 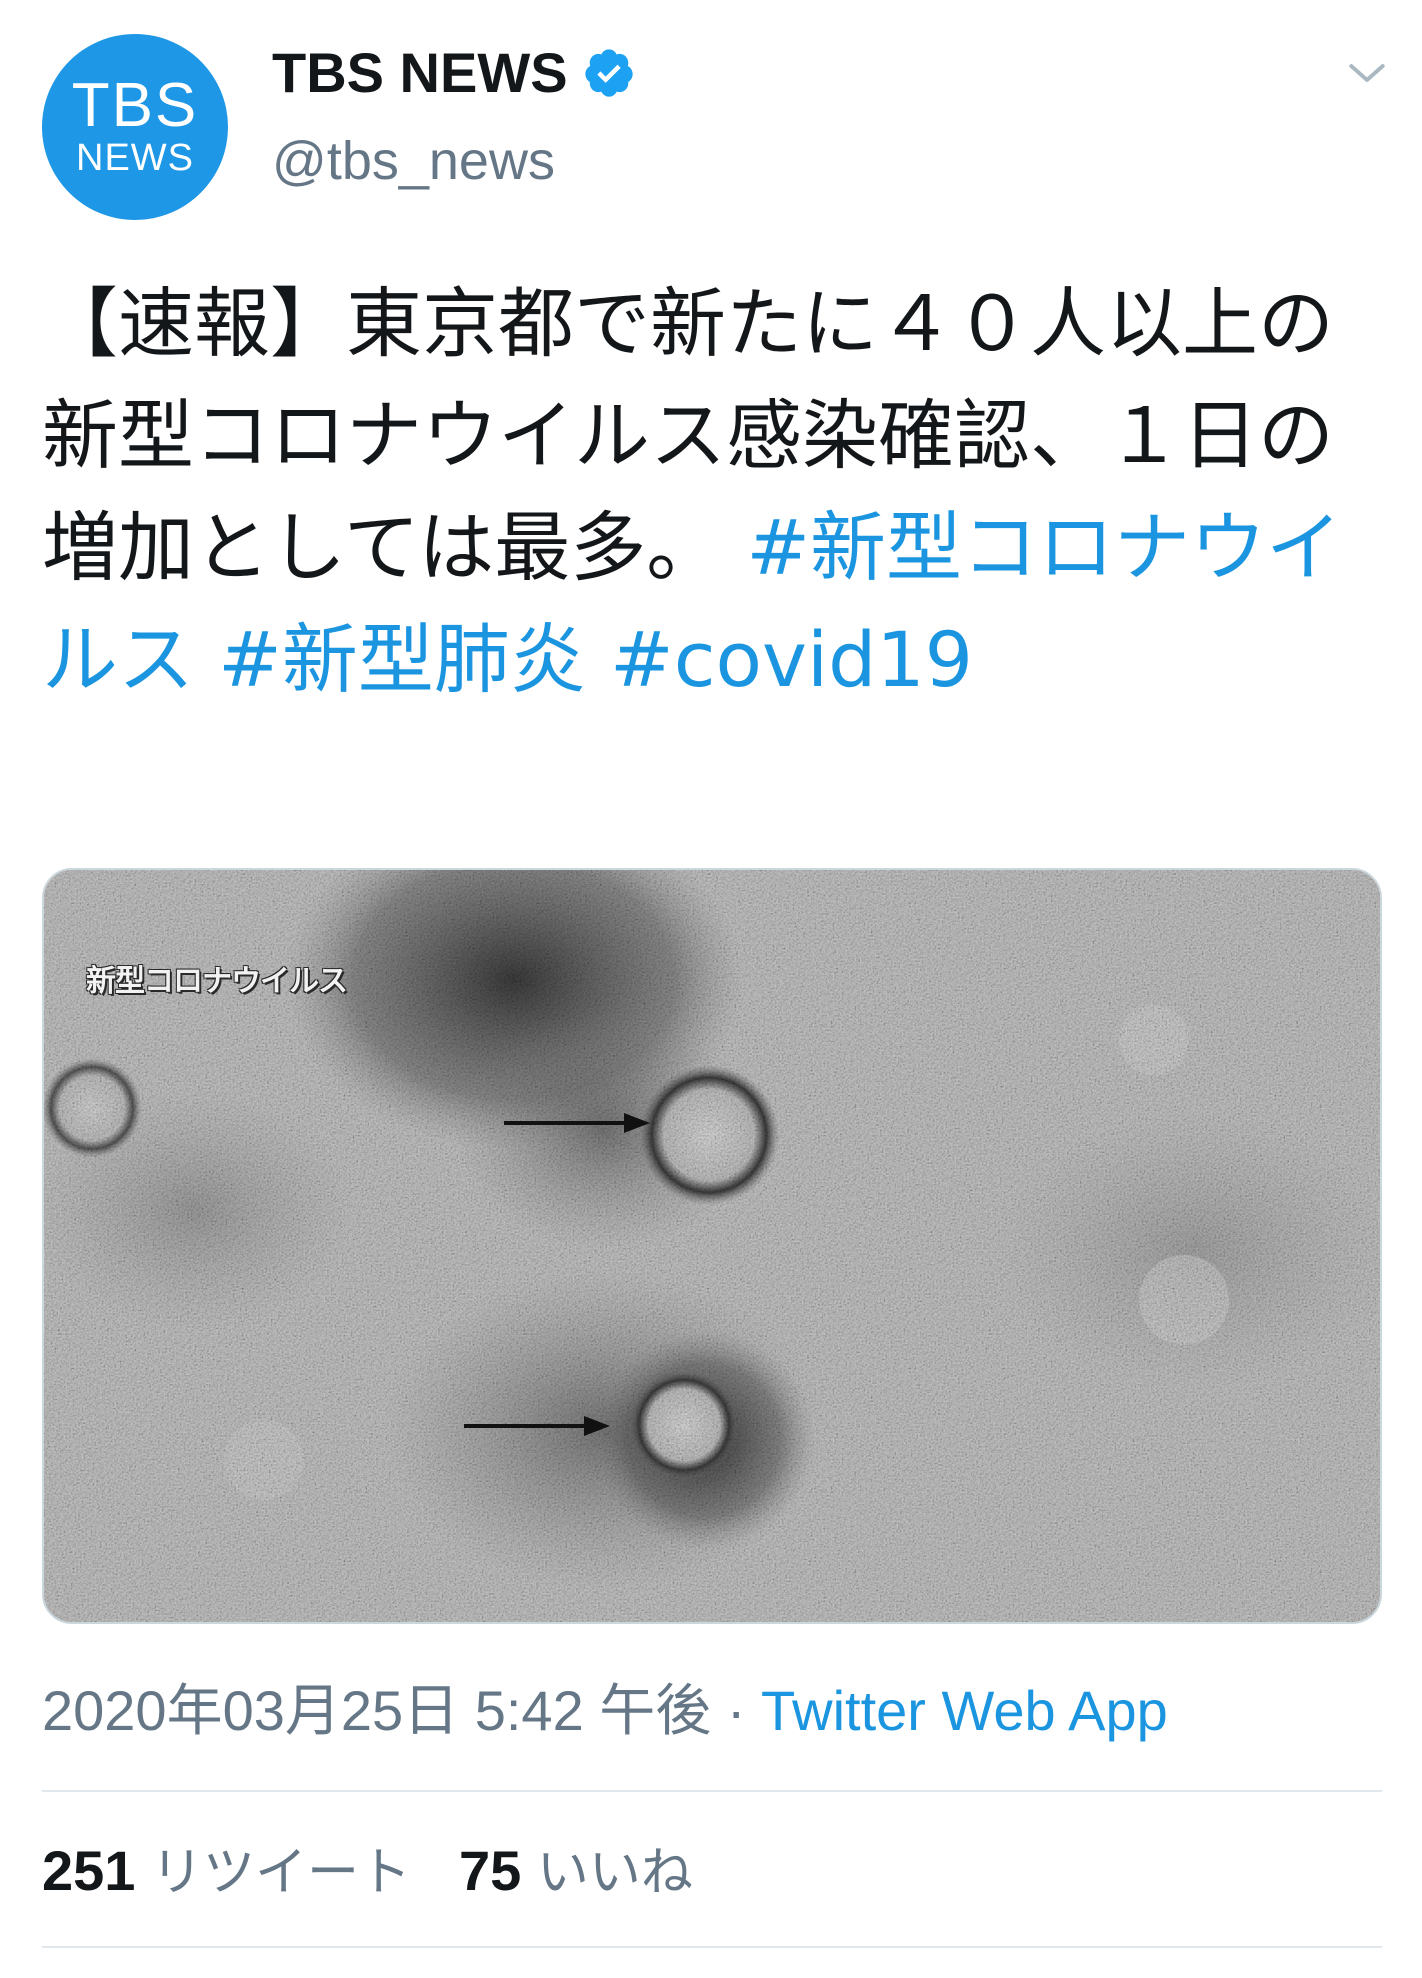 I want to click on avatar: TBS NEWS, so click(x=135, y=127).